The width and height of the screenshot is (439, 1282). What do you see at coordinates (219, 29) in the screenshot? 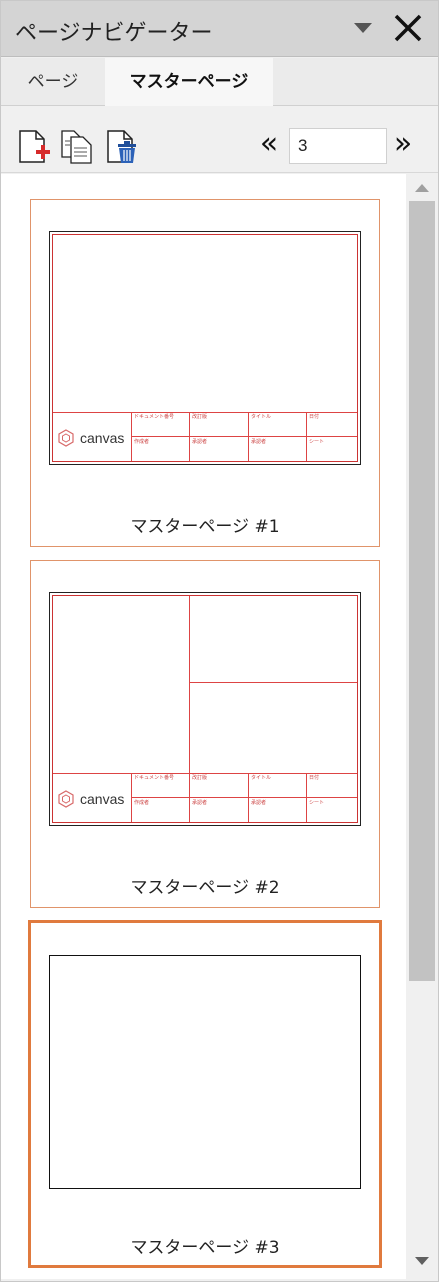
I see `title-bar: ページナビゲーター` at bounding box center [219, 29].